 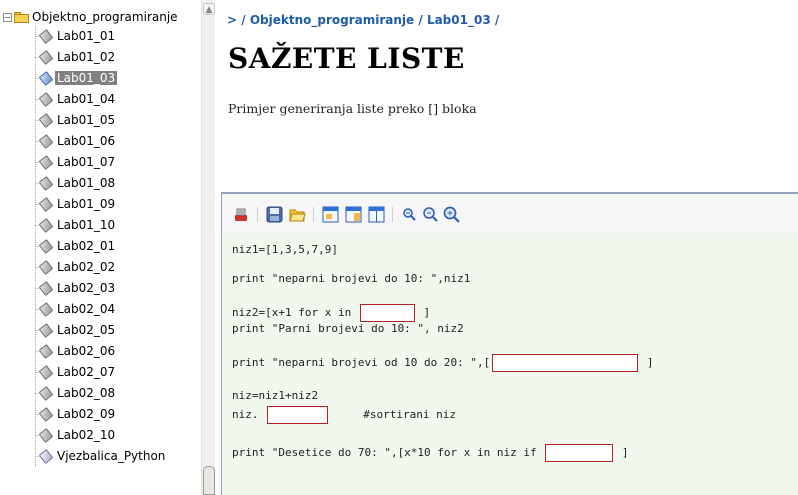 What do you see at coordinates (361, 362) in the screenshot?
I see `code-text: print "neparni brojevi od 10 do 20: ",[` at bounding box center [361, 362].